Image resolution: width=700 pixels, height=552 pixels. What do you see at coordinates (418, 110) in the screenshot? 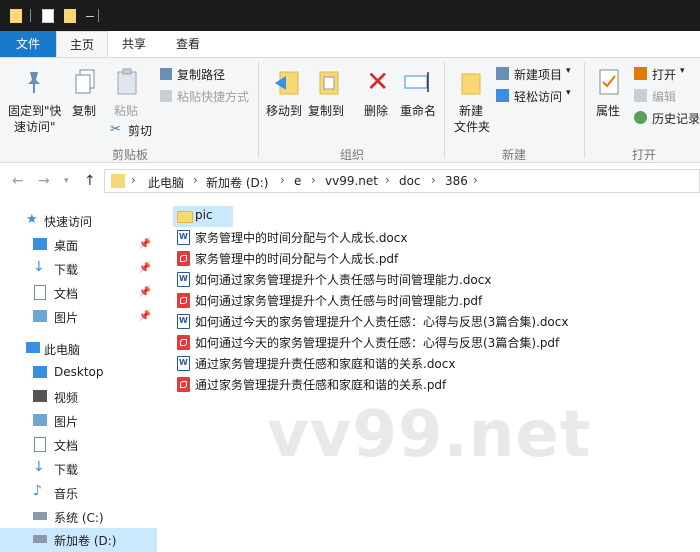
I see `rename-button: 重命名` at bounding box center [418, 110].